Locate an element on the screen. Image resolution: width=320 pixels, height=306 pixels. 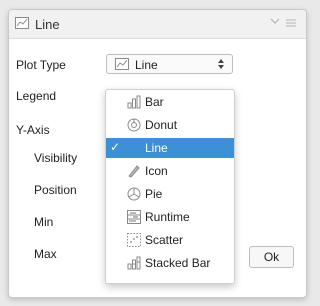
min-label: Min is located at coordinates (44, 222).